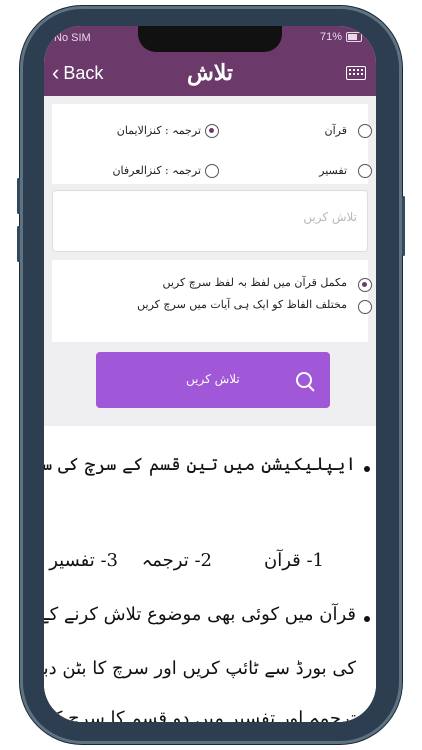 The height and width of the screenshot is (750, 422). What do you see at coordinates (304, 380) in the screenshot?
I see `search-icon` at bounding box center [304, 380].